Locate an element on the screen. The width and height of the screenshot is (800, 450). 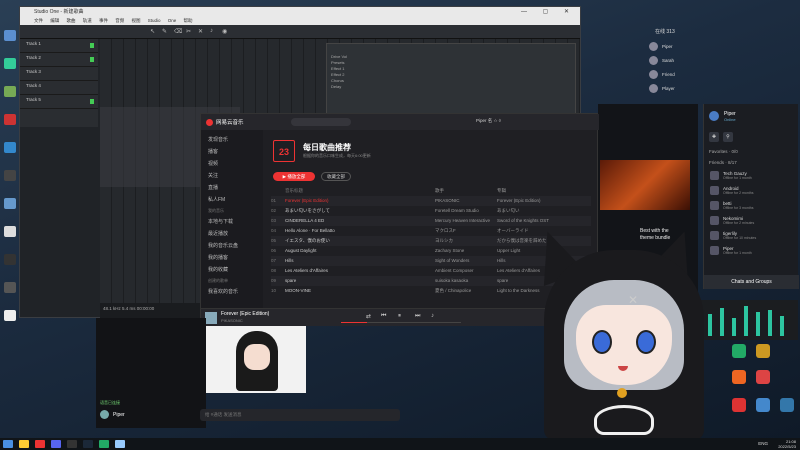
arrow-tool-icon: ↖ is located at coordinates (153, 31).